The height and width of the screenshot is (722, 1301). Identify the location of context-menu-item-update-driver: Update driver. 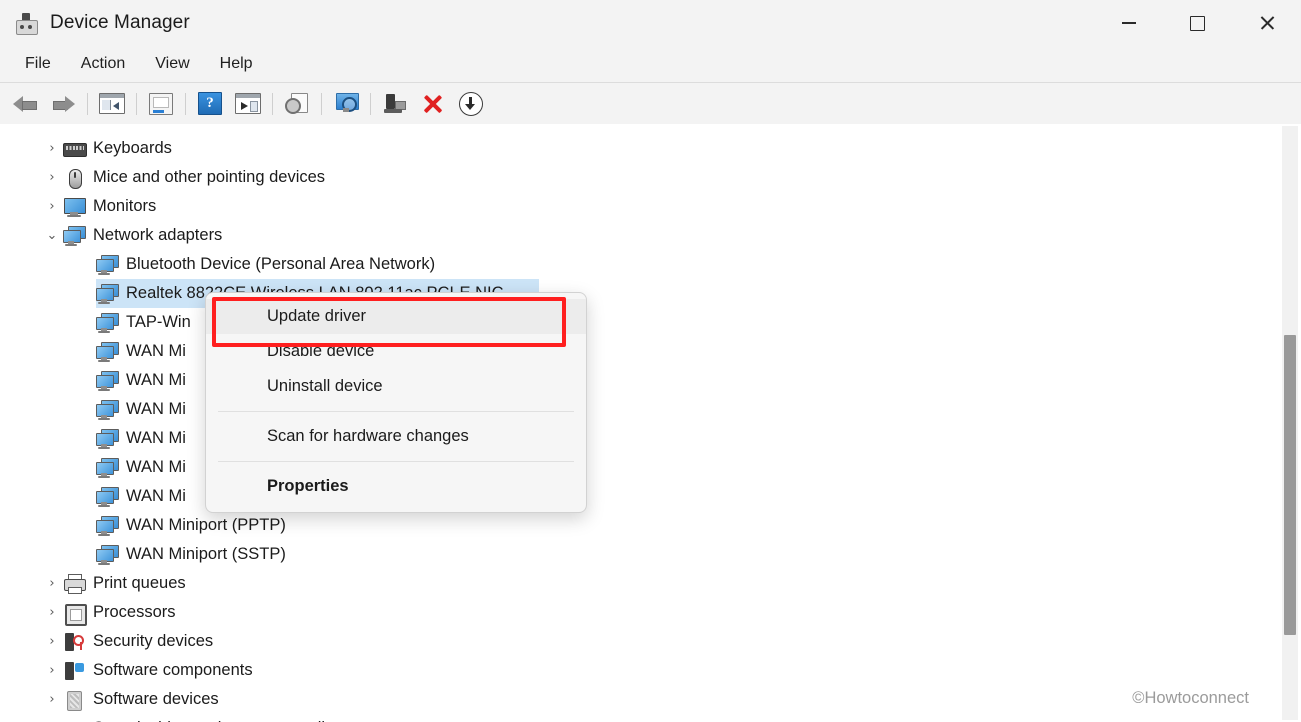
(396, 316).